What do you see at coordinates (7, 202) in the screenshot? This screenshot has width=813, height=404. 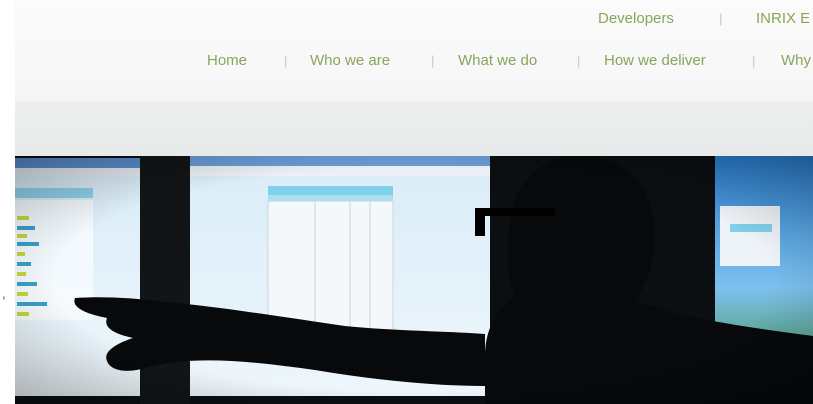 I see `page-left-margin` at bounding box center [7, 202].